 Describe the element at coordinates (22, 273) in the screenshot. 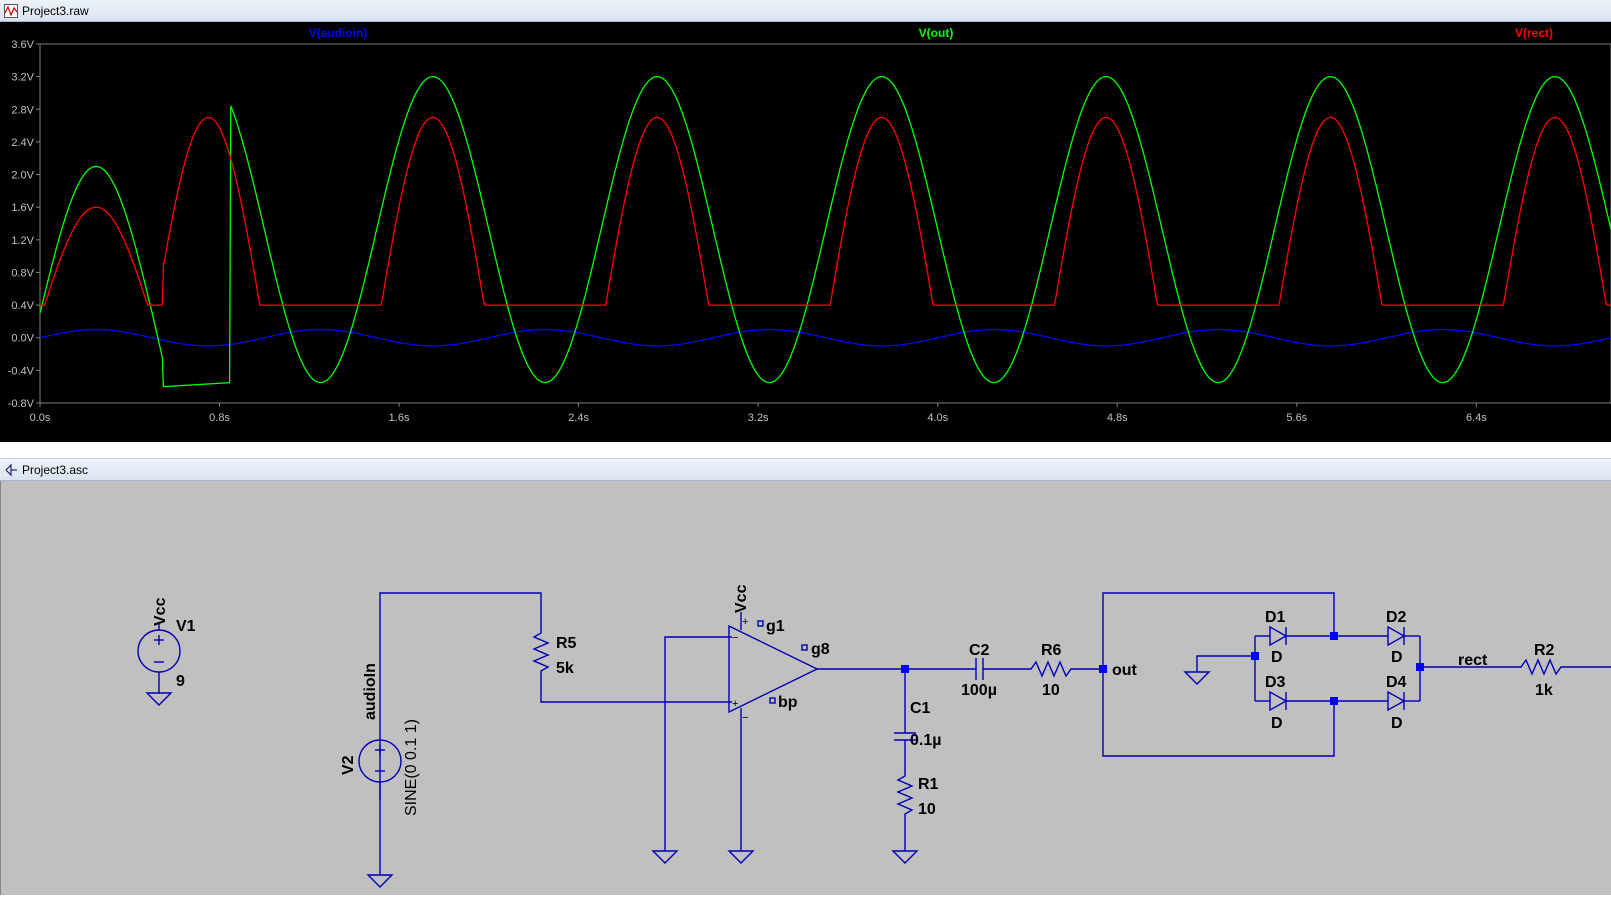

I see `y-tick-label: 0.8V` at that location.